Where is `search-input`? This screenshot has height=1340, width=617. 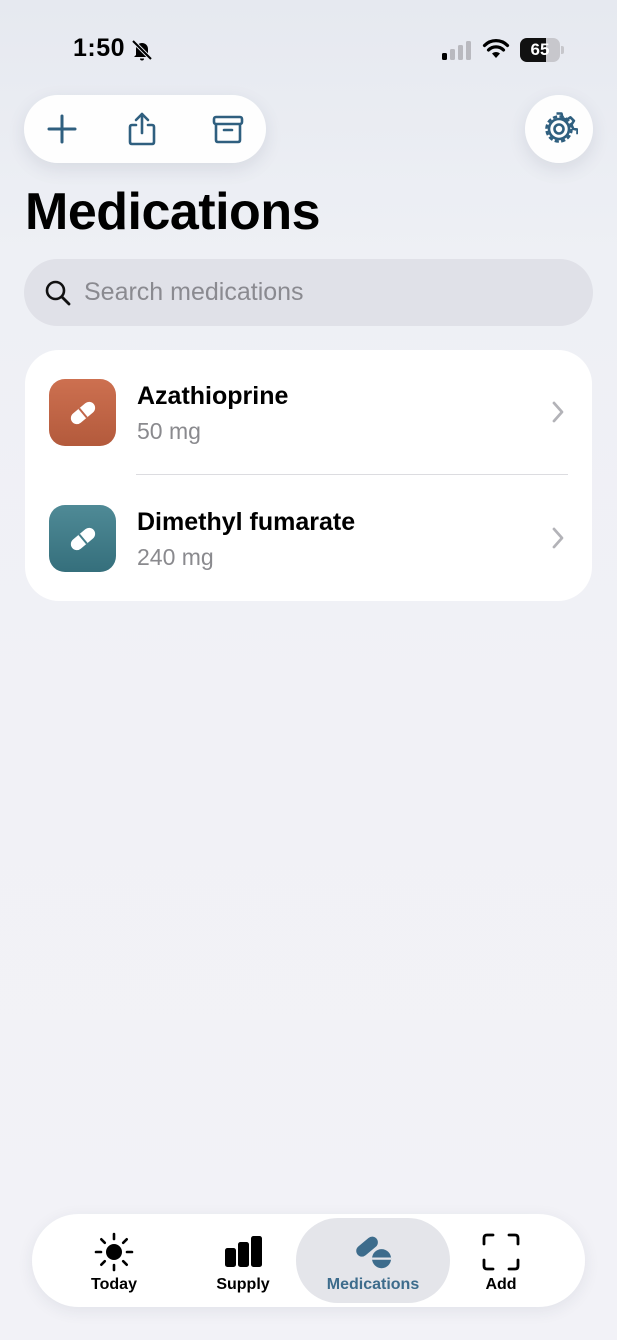 search-input is located at coordinates (324, 292).